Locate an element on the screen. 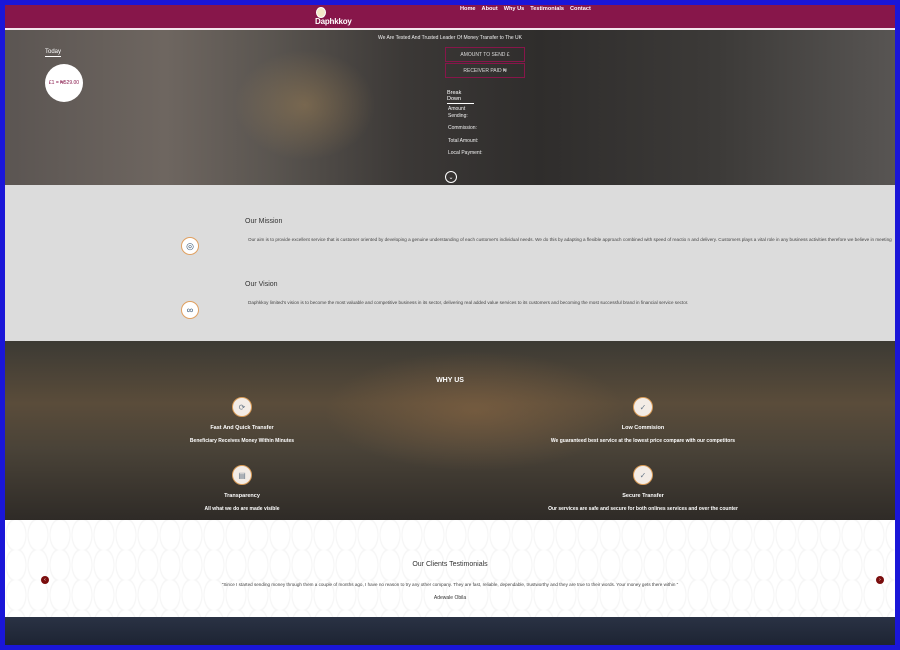 The width and height of the screenshot is (900, 650). shield-icon: ✓ is located at coordinates (643, 407).